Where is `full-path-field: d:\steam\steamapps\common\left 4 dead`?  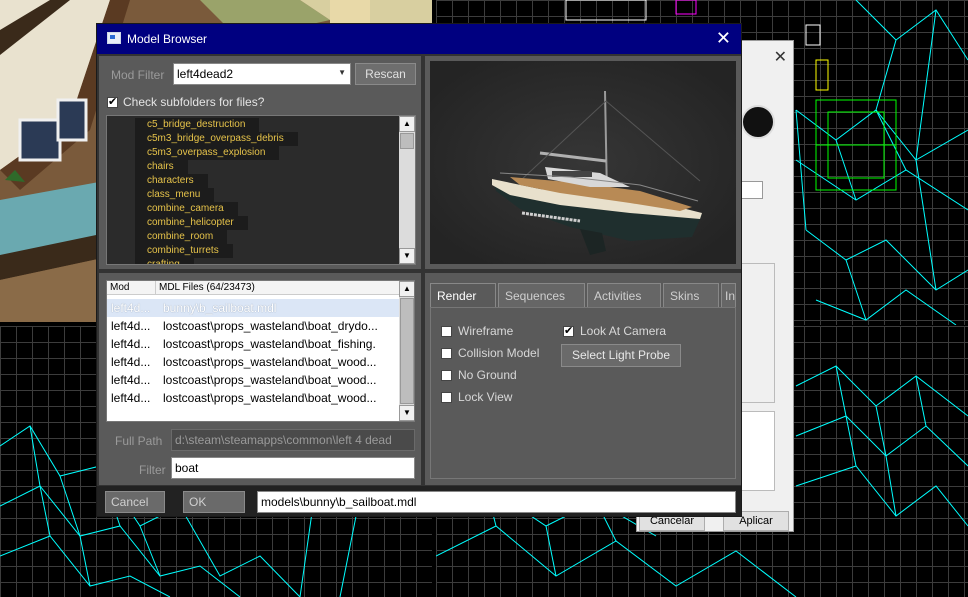 full-path-field: d:\steam\steamapps\common\left 4 dead is located at coordinates (293, 440).